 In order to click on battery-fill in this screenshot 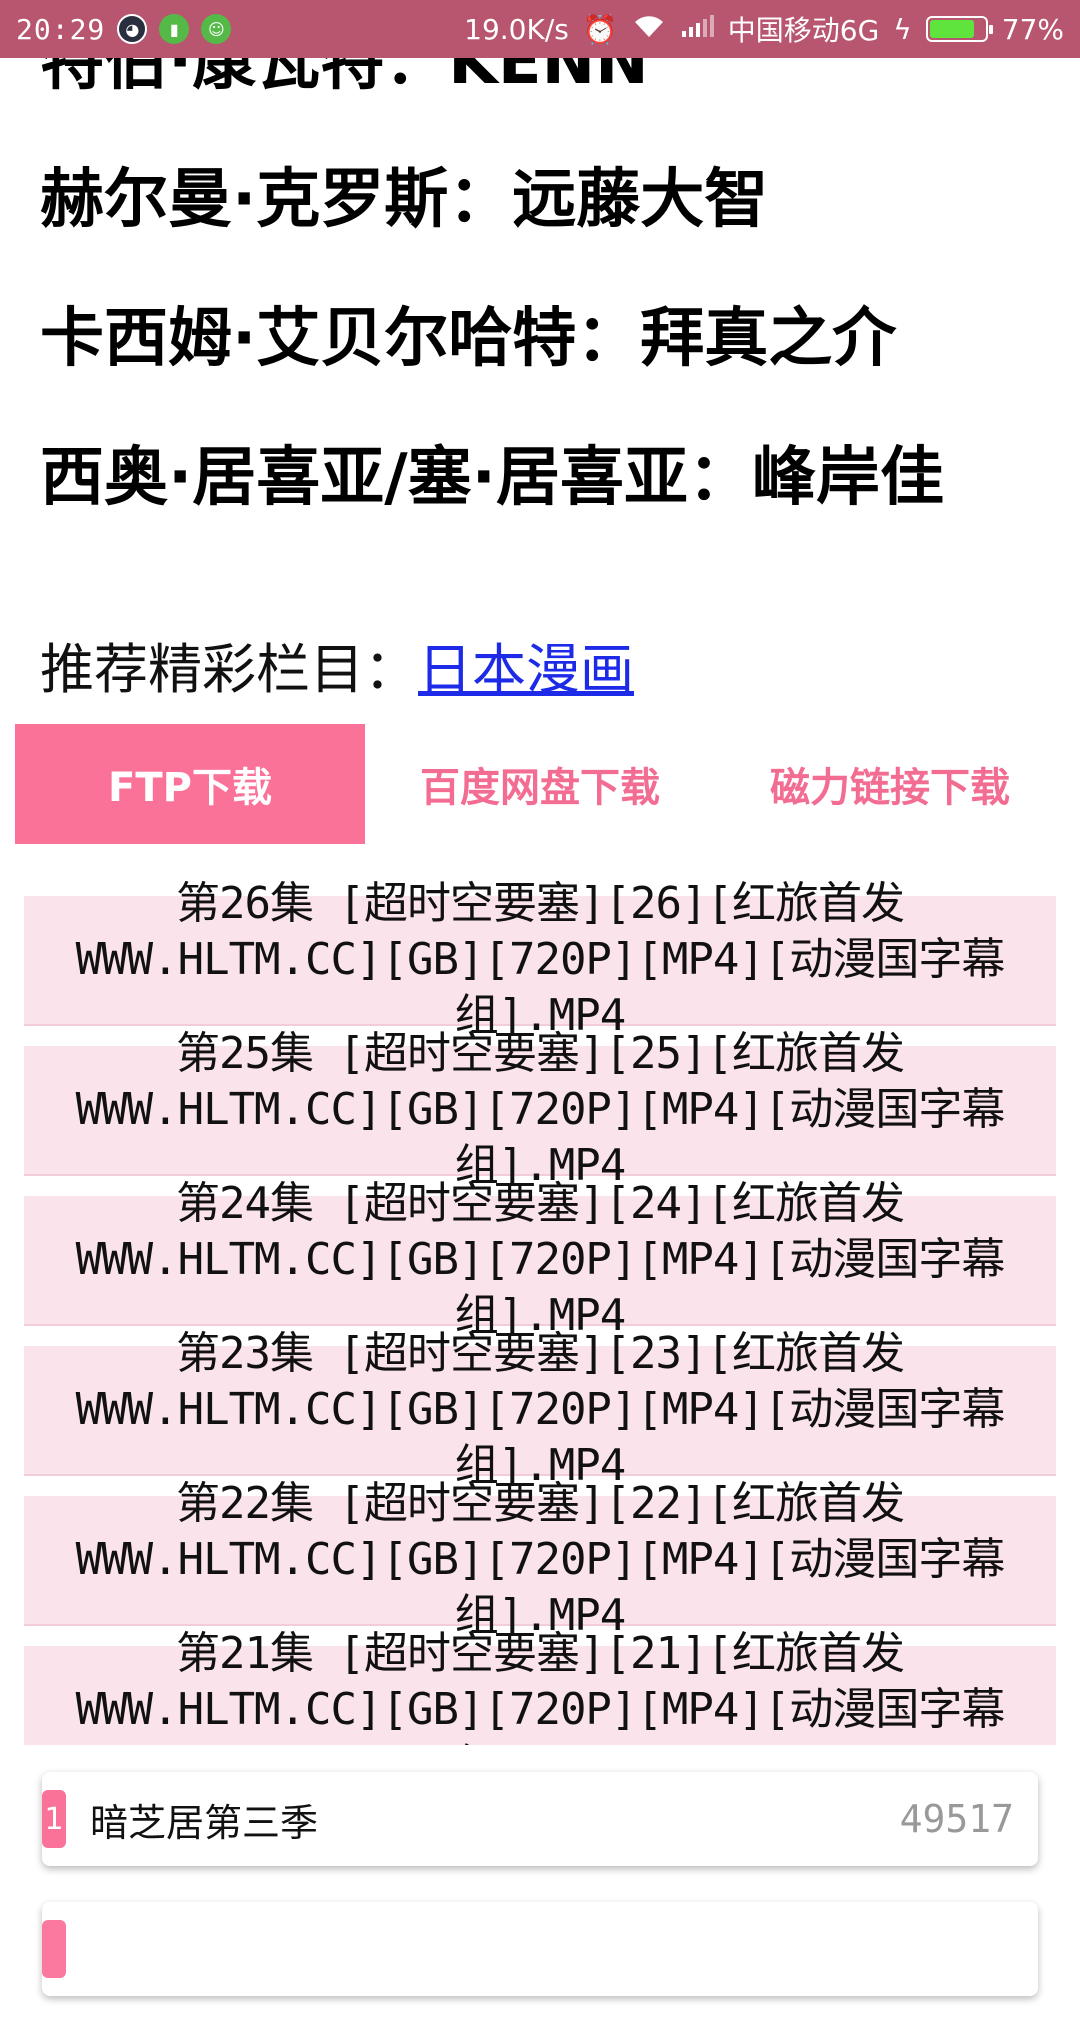, I will do `click(952, 29)`.